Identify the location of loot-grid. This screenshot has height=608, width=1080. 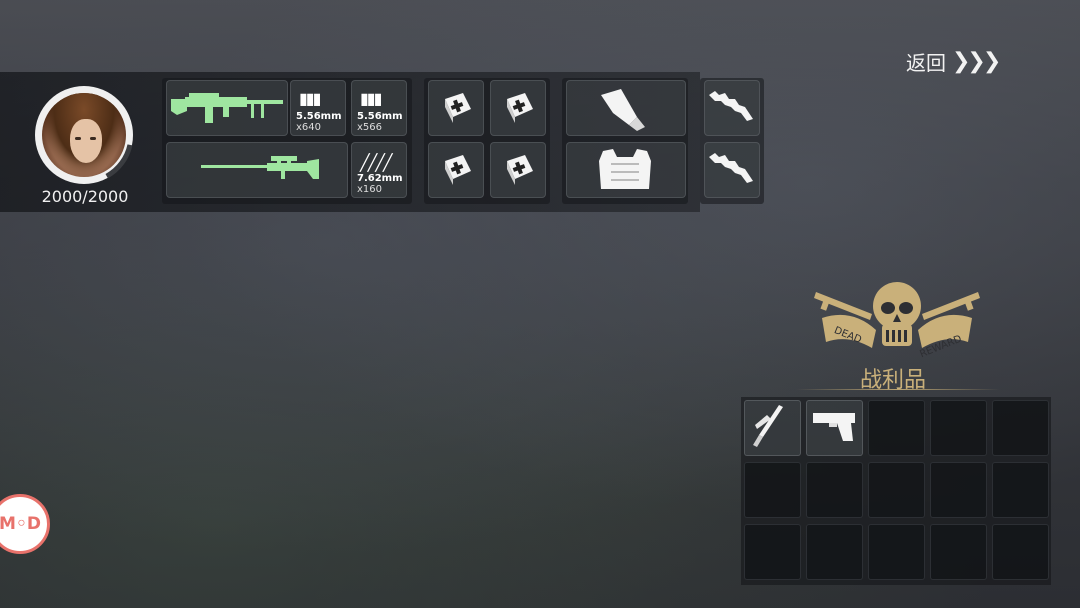
(896, 491).